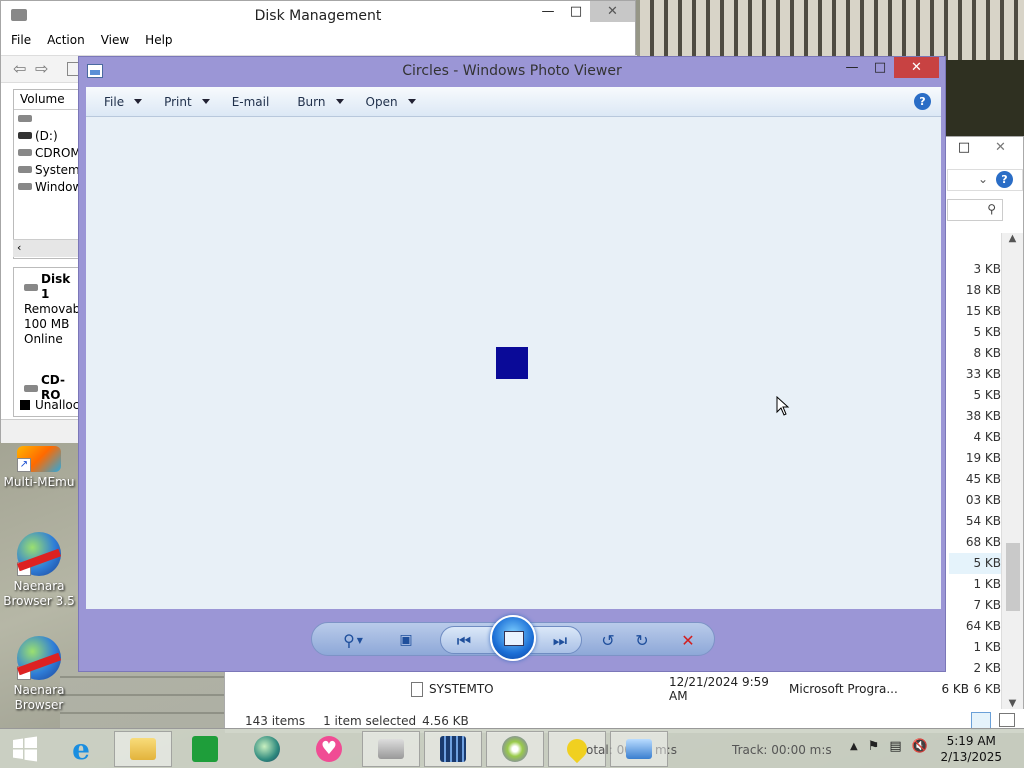 The width and height of the screenshot is (1024, 768). Describe the element at coordinates (548, 11) in the screenshot. I see `dm-minimize-button: —` at that location.